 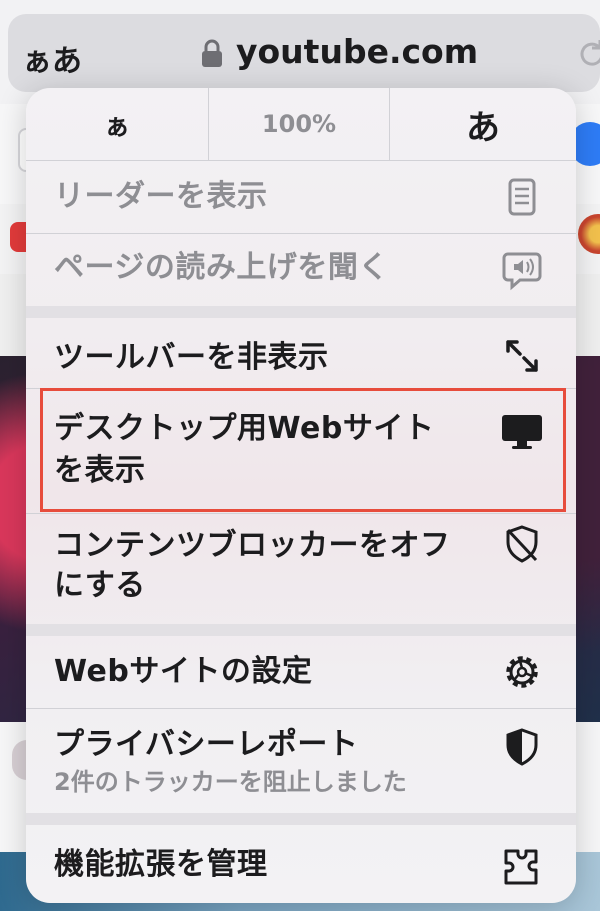 What do you see at coordinates (100, 585) in the screenshot?
I see `menu-item-label-line2: にする` at bounding box center [100, 585].